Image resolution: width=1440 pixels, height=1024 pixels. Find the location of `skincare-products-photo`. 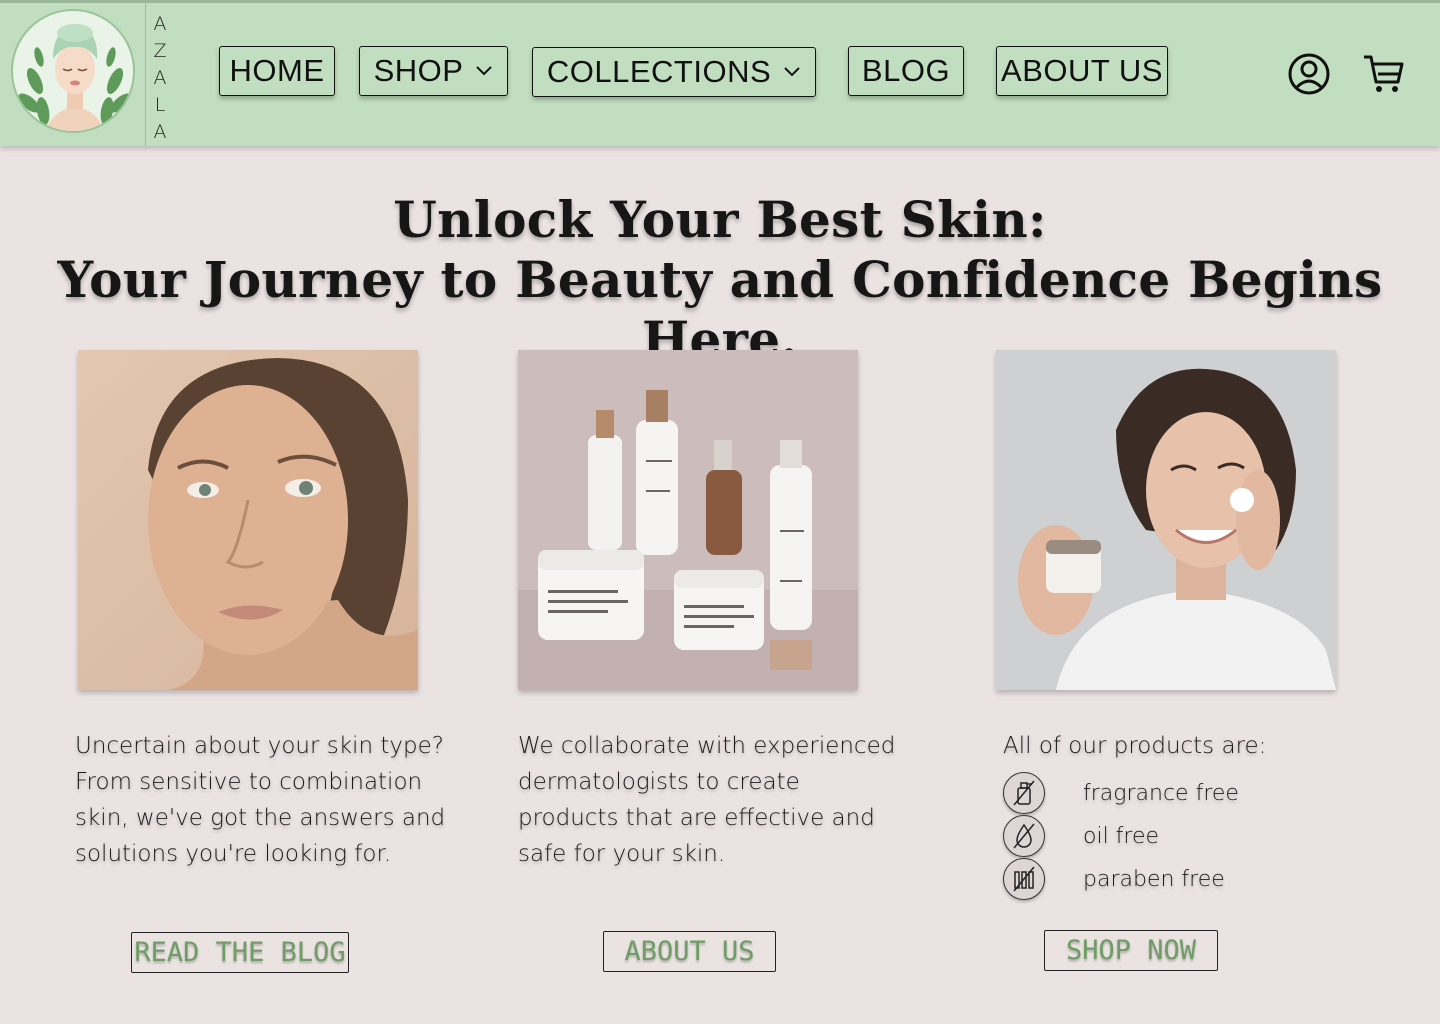

skincare-products-photo is located at coordinates (688, 520).